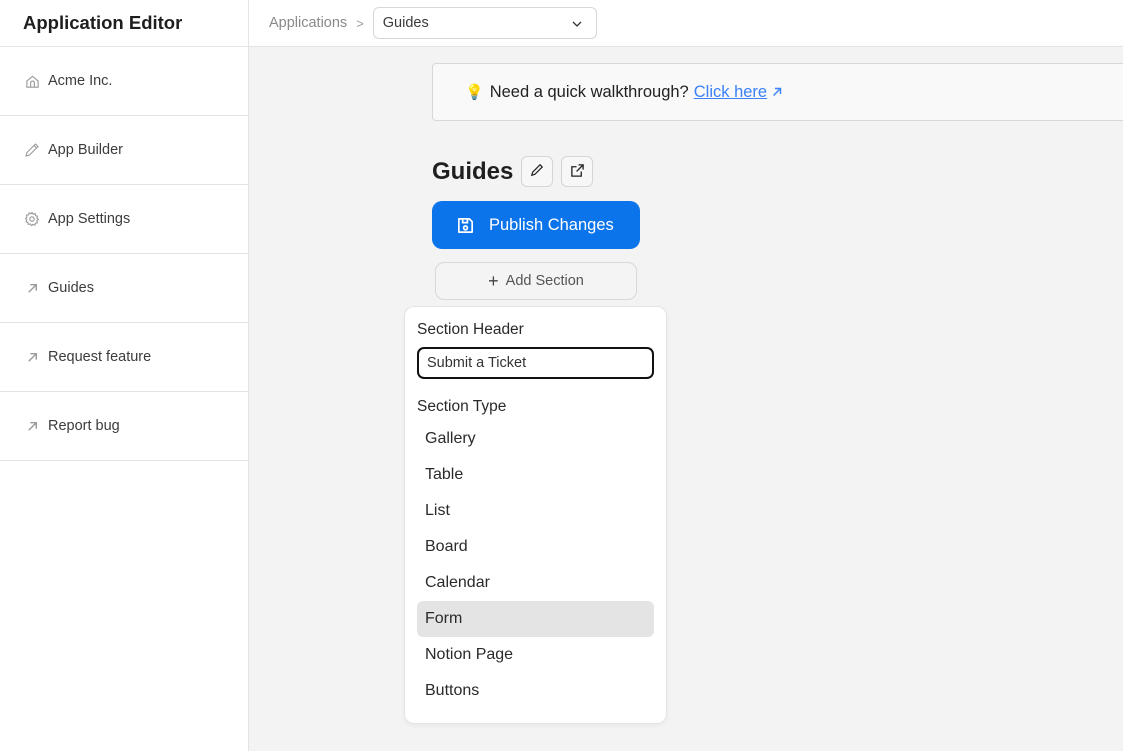 The height and width of the screenshot is (751, 1123). I want to click on edit-title-button, so click(537, 171).